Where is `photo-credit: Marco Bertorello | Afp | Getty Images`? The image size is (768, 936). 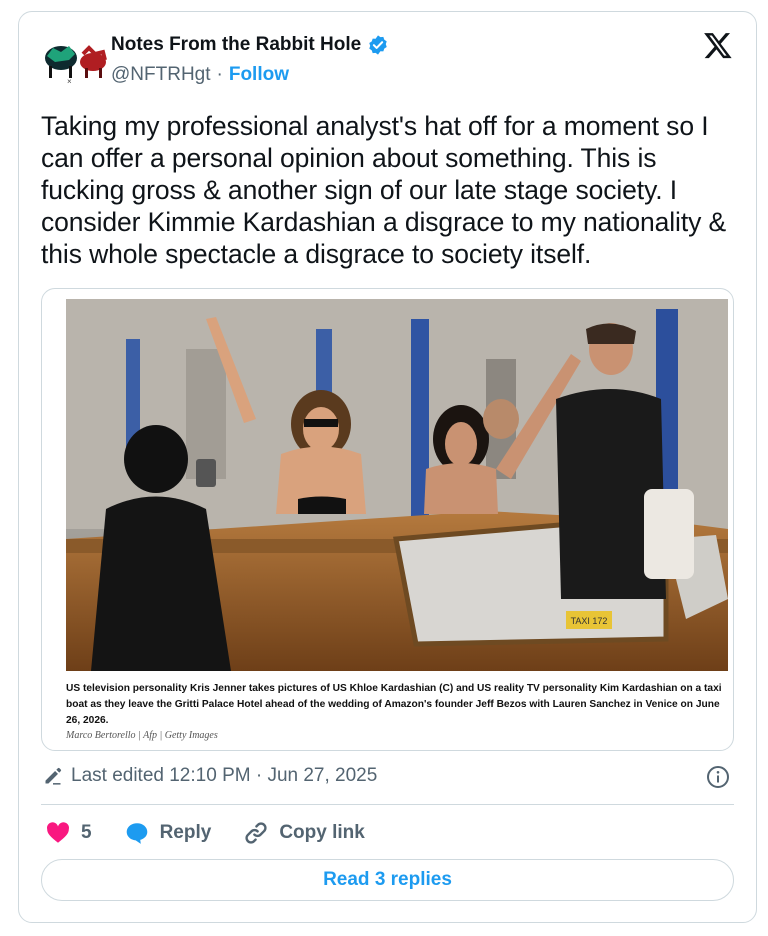 photo-credit: Marco Bertorello | Afp | Getty Images is located at coordinates (142, 735).